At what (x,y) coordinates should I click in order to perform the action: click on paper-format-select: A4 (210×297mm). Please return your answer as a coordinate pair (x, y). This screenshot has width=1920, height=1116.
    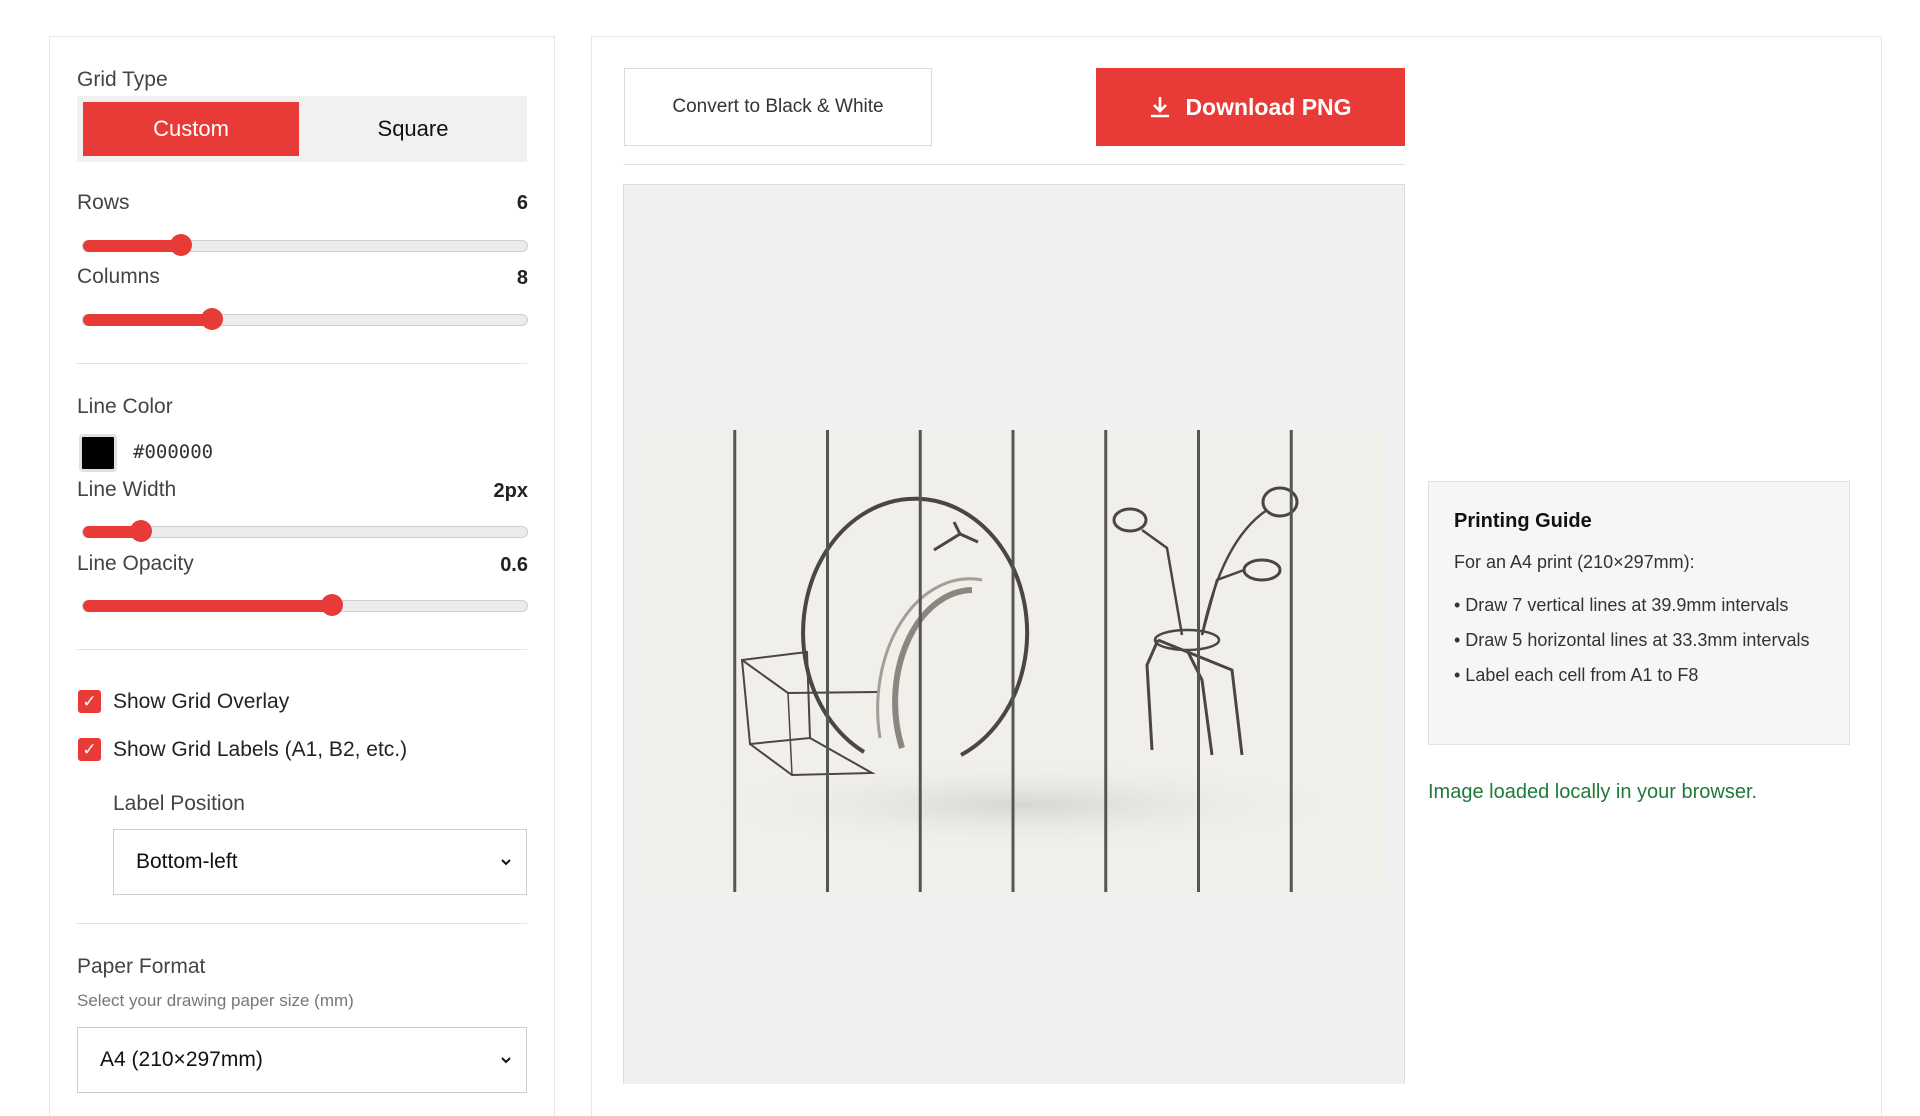
    Looking at the image, I should click on (302, 1060).